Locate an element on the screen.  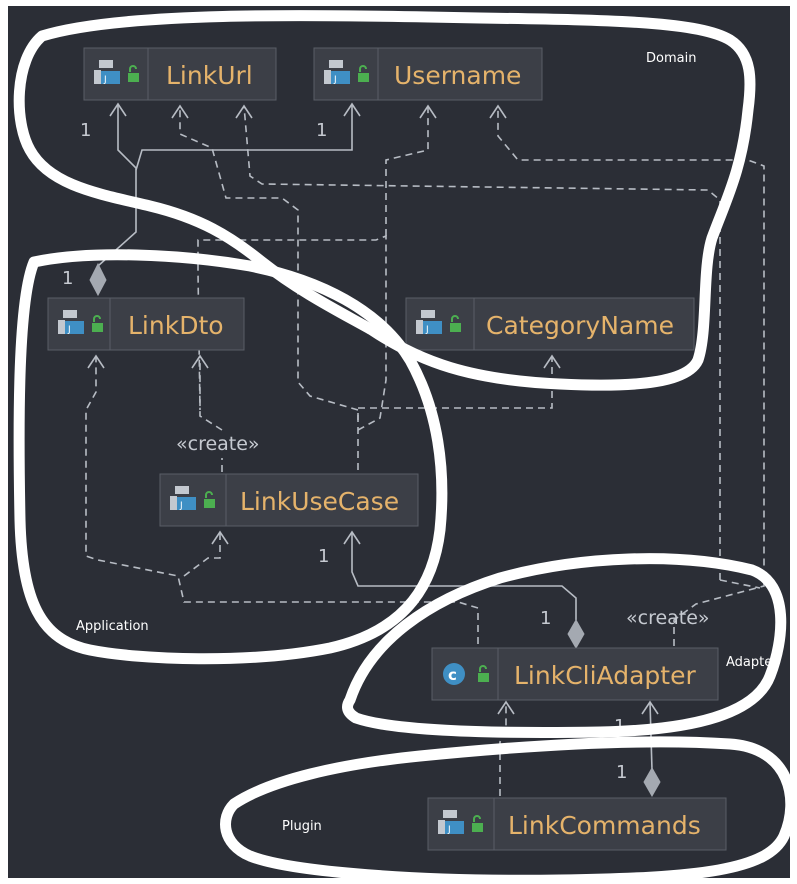
region-label-application: Application is located at coordinates (112, 626).